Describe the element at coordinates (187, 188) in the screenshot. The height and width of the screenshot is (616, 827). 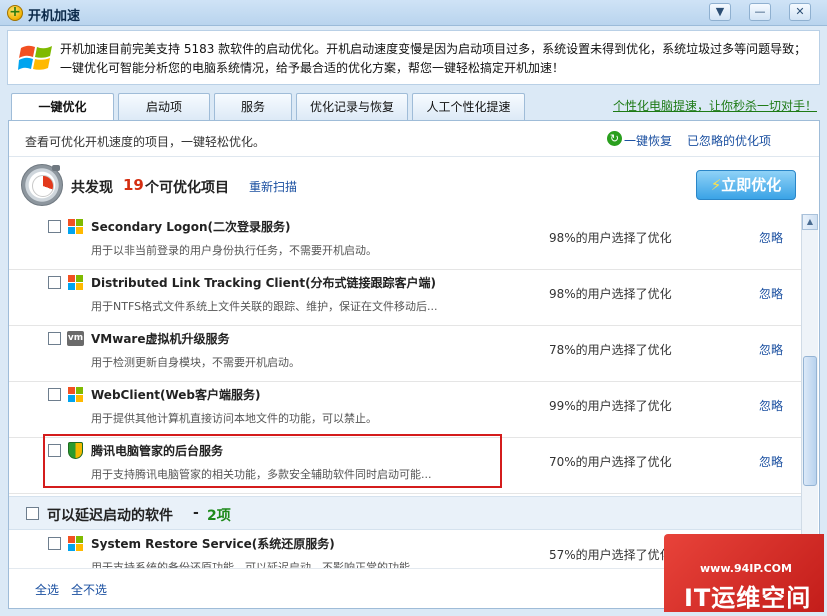
I see `summary-suffix: 个可优化项目` at that location.